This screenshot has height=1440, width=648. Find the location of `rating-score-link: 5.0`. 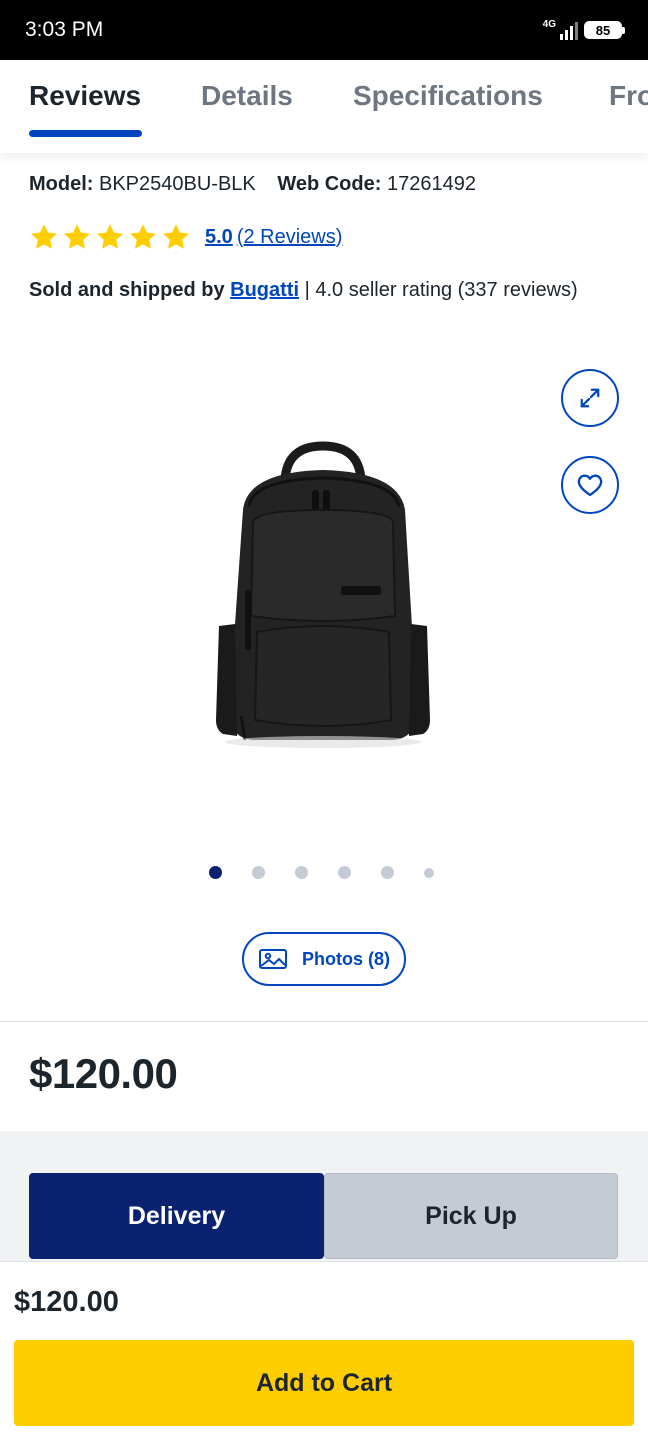

rating-score-link: 5.0 is located at coordinates (219, 237).